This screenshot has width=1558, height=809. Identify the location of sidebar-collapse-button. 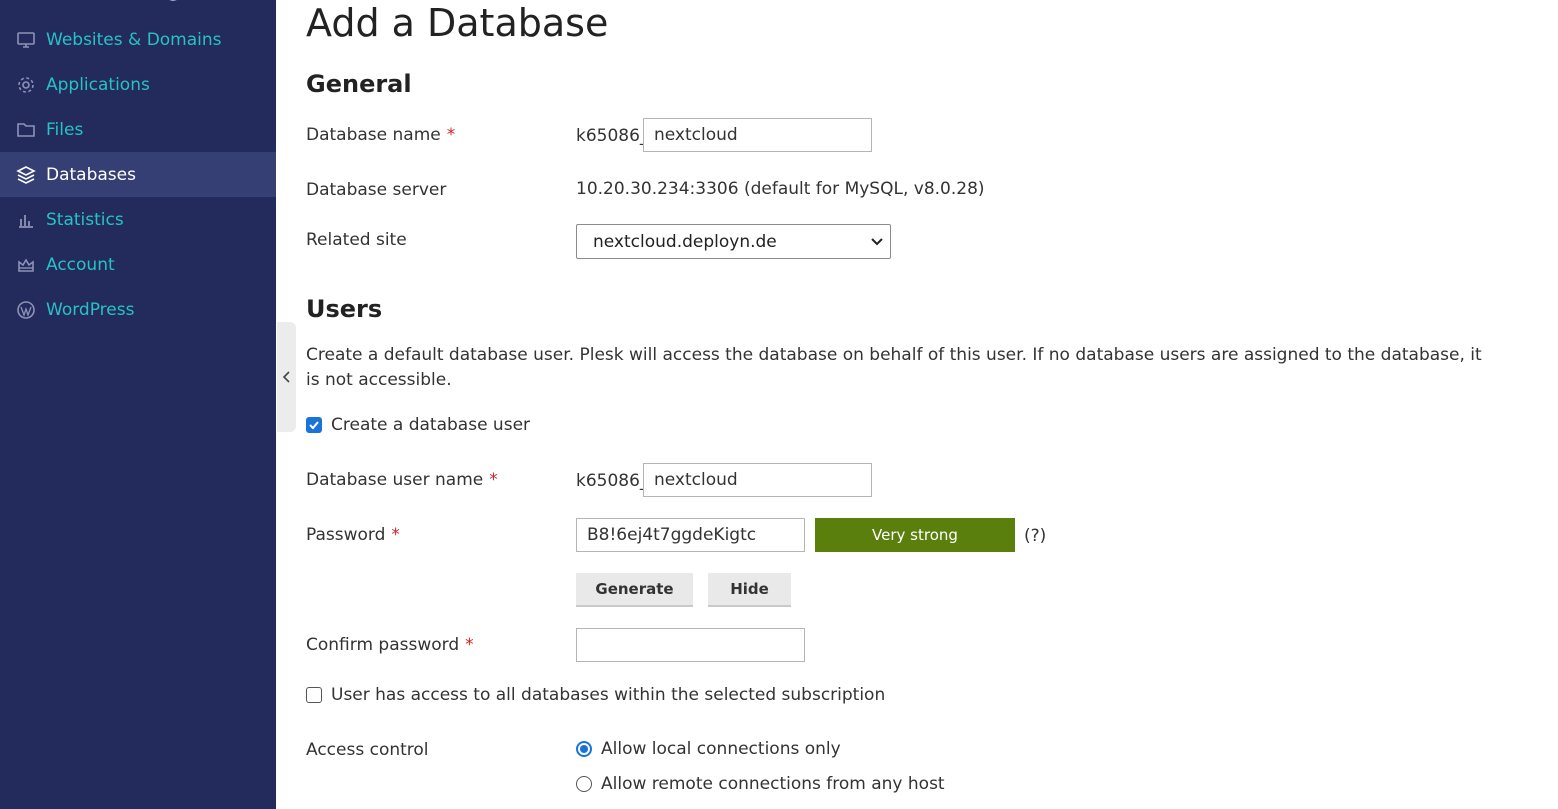
(286, 377).